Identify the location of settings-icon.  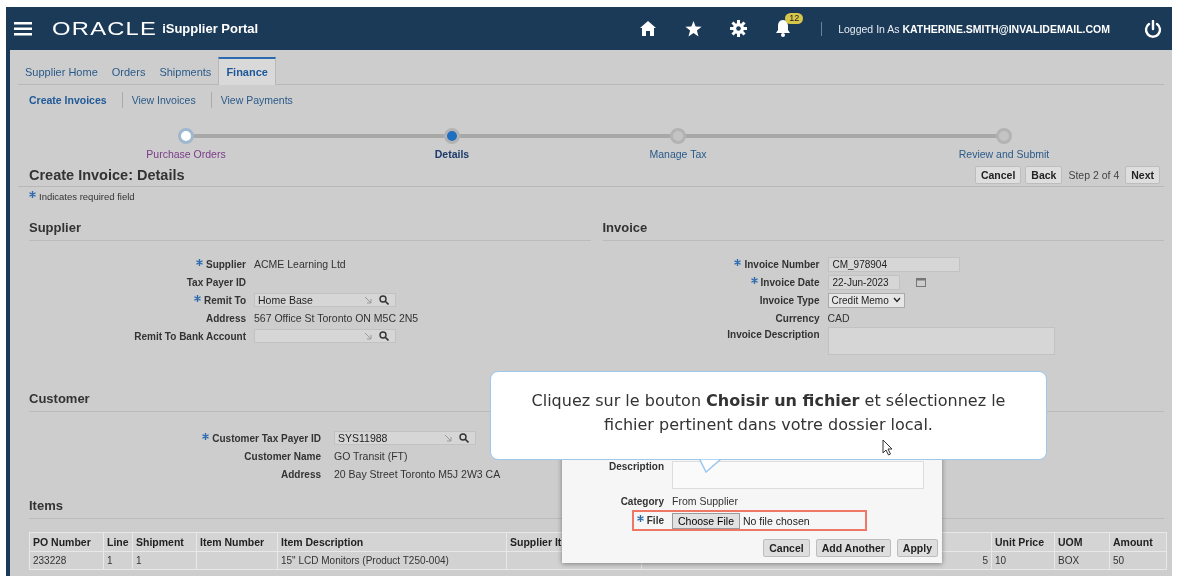
(739, 28).